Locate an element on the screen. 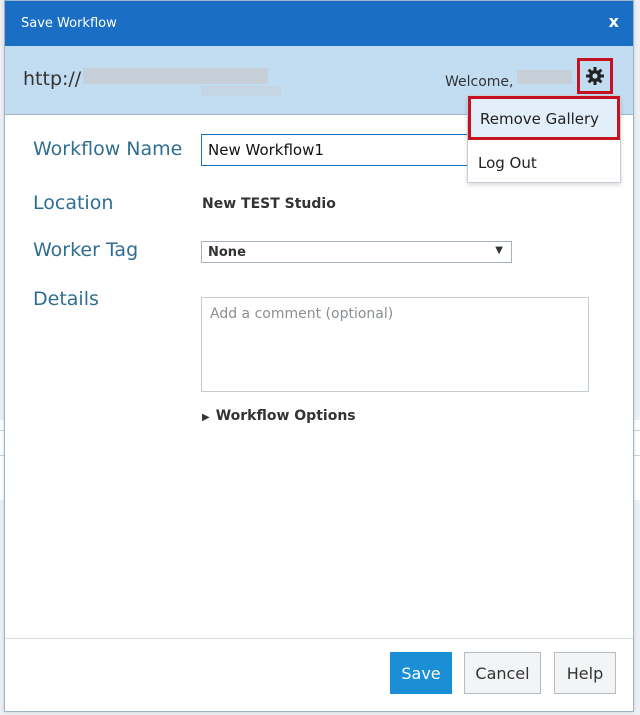 The width and height of the screenshot is (640, 715). dialog-title: Save Workflow is located at coordinates (69, 23).